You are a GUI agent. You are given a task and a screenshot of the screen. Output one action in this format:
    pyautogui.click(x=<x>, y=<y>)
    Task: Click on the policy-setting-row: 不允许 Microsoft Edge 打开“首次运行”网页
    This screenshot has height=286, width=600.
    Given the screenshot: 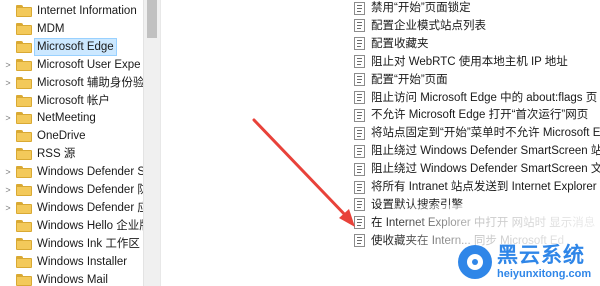 What is the action you would take?
    pyautogui.click(x=477, y=115)
    